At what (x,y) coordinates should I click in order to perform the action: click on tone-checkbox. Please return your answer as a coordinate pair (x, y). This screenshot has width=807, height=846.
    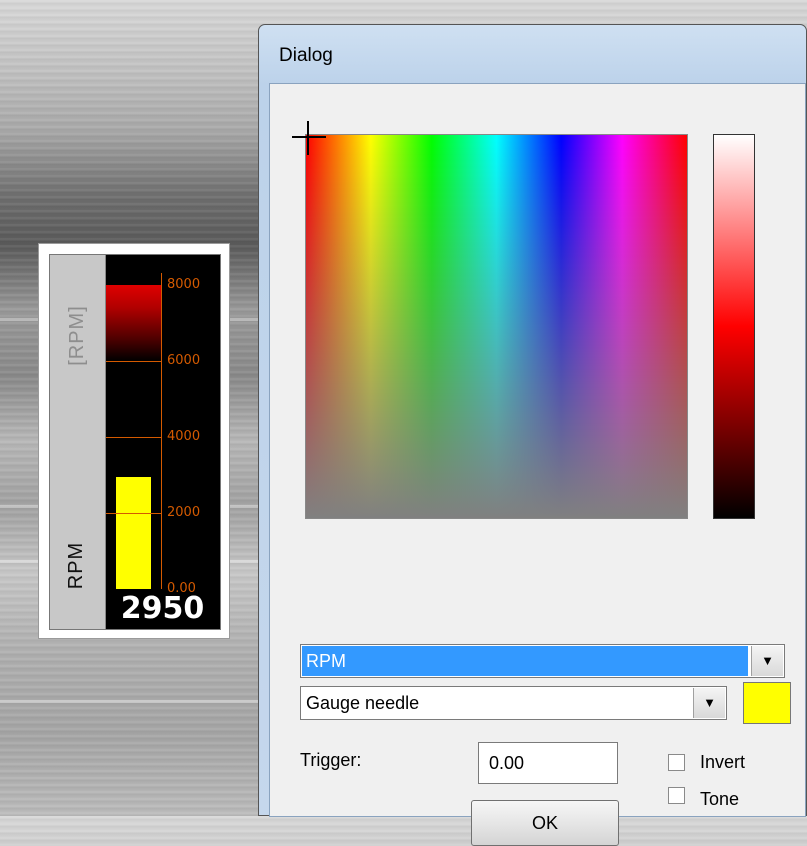
    Looking at the image, I should click on (676, 795).